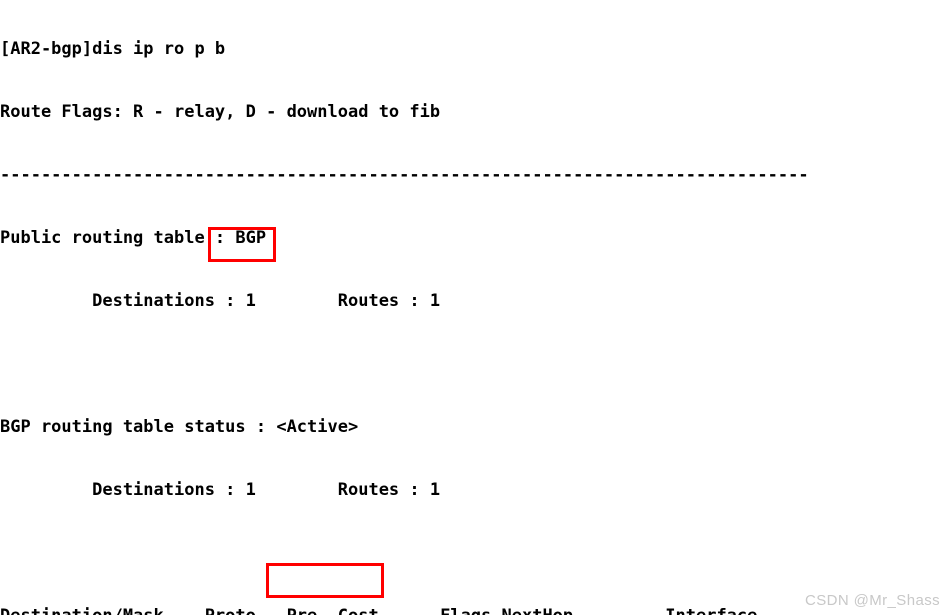  What do you see at coordinates (872, 600) in the screenshot?
I see `watermark: CSDN @Mr_Shass` at bounding box center [872, 600].